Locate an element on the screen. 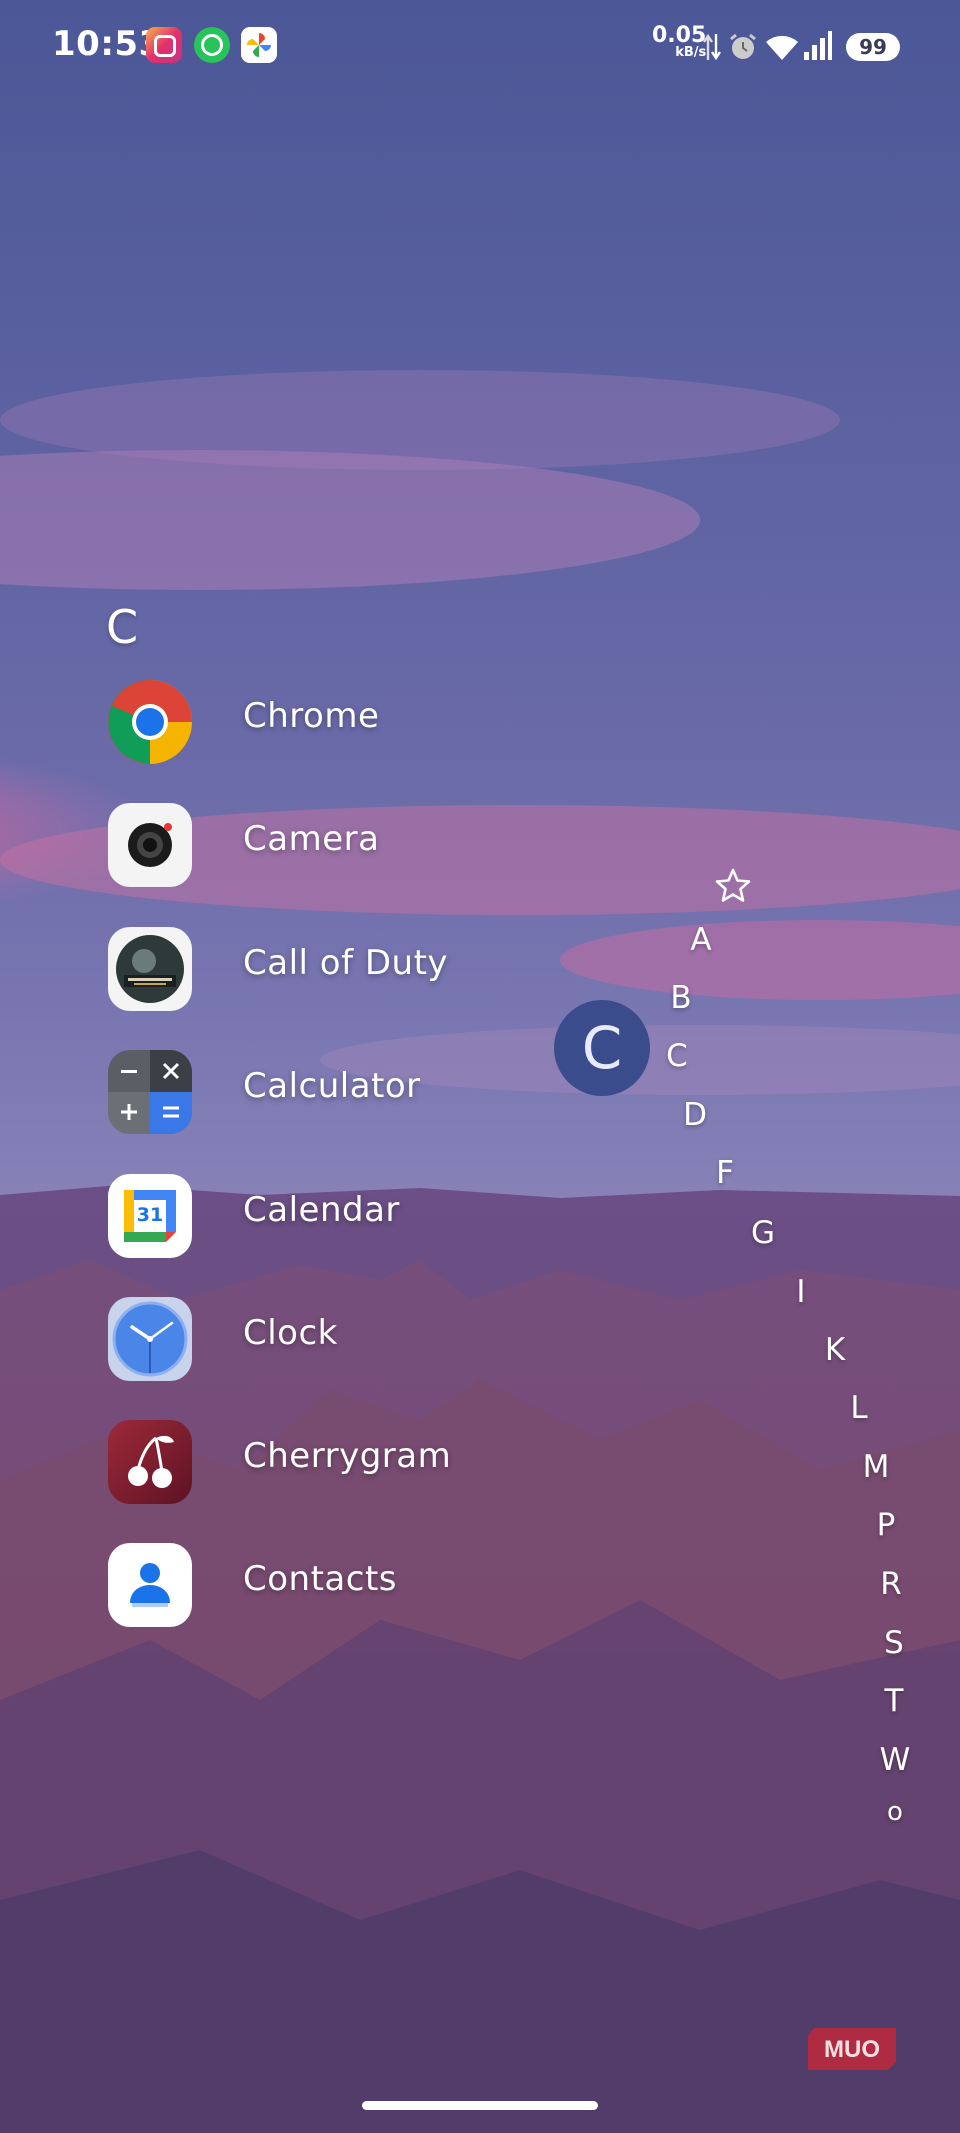 The image size is (960, 2133). scroller-letter-i: I is located at coordinates (801, 1292).